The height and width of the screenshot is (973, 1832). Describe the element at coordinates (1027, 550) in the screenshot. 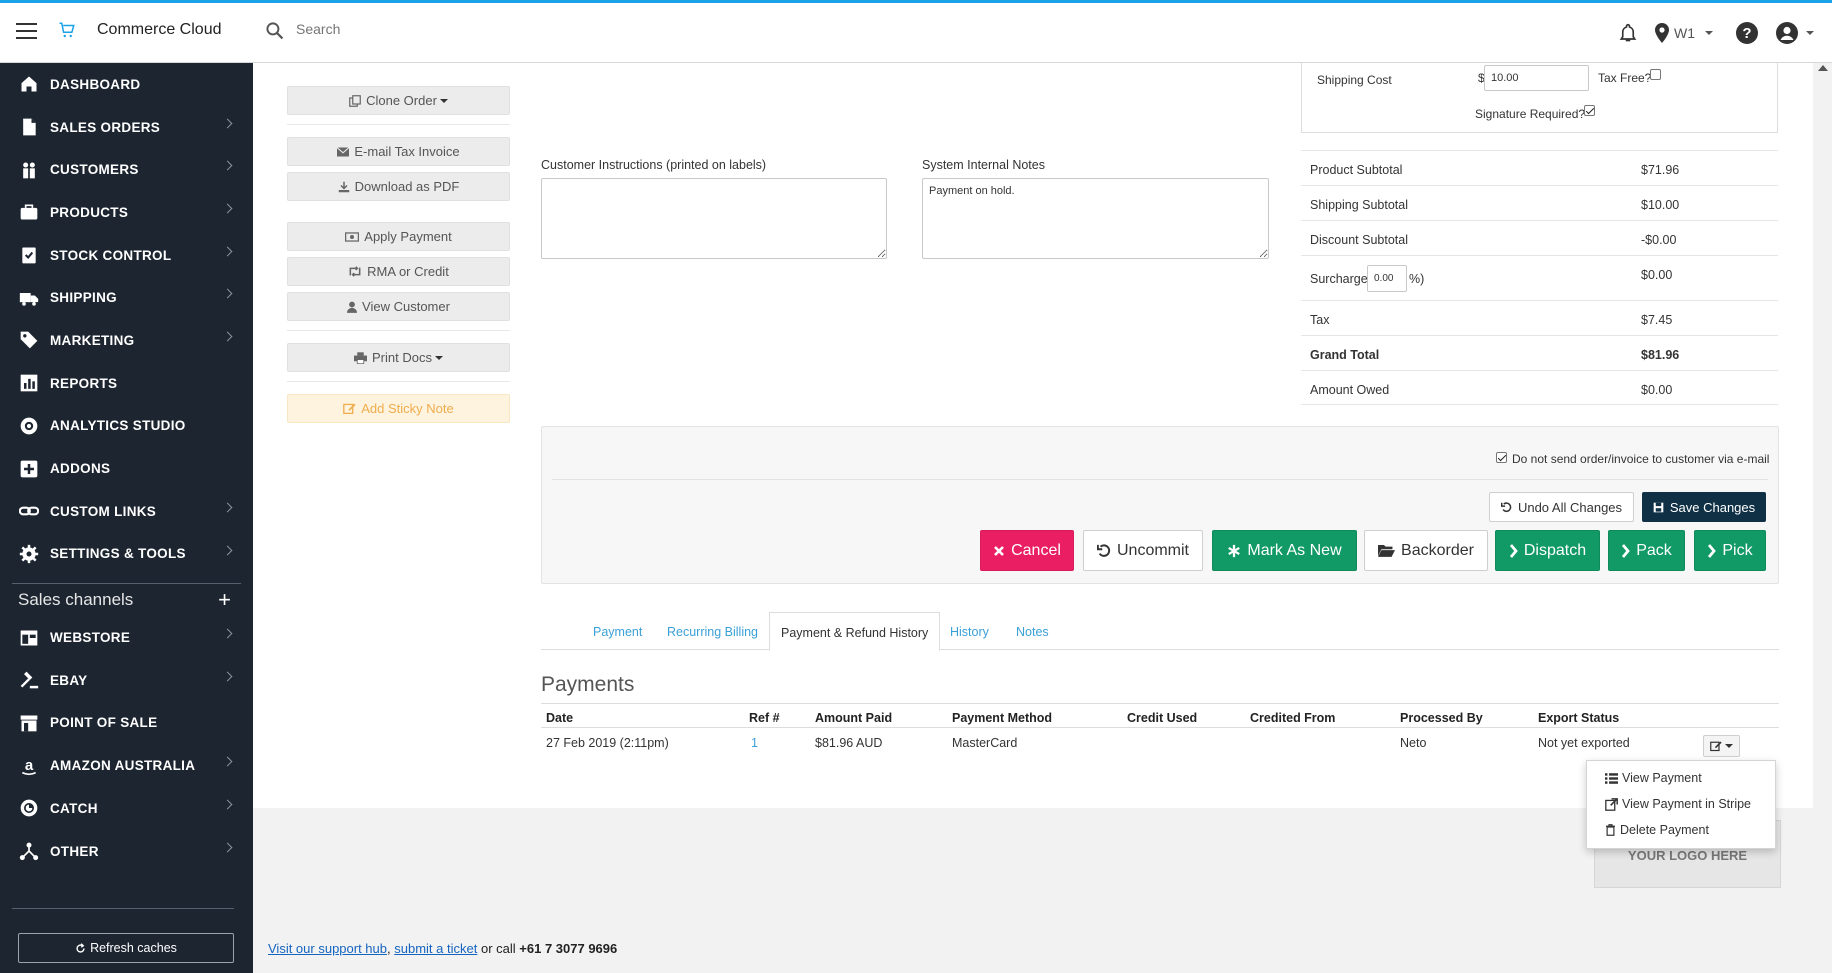

I see `cancel-order-button: Cancel` at that location.